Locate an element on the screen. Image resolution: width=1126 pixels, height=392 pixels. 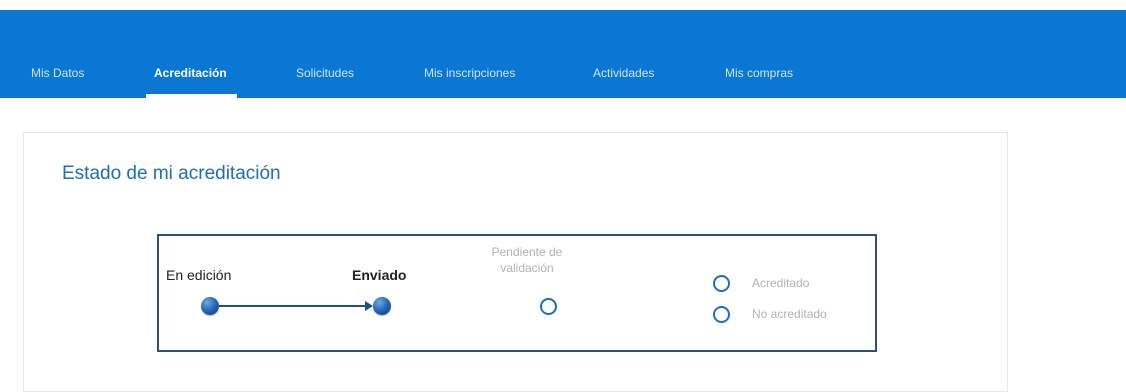
step-label-no-acreditado: No acreditado is located at coordinates (789, 314).